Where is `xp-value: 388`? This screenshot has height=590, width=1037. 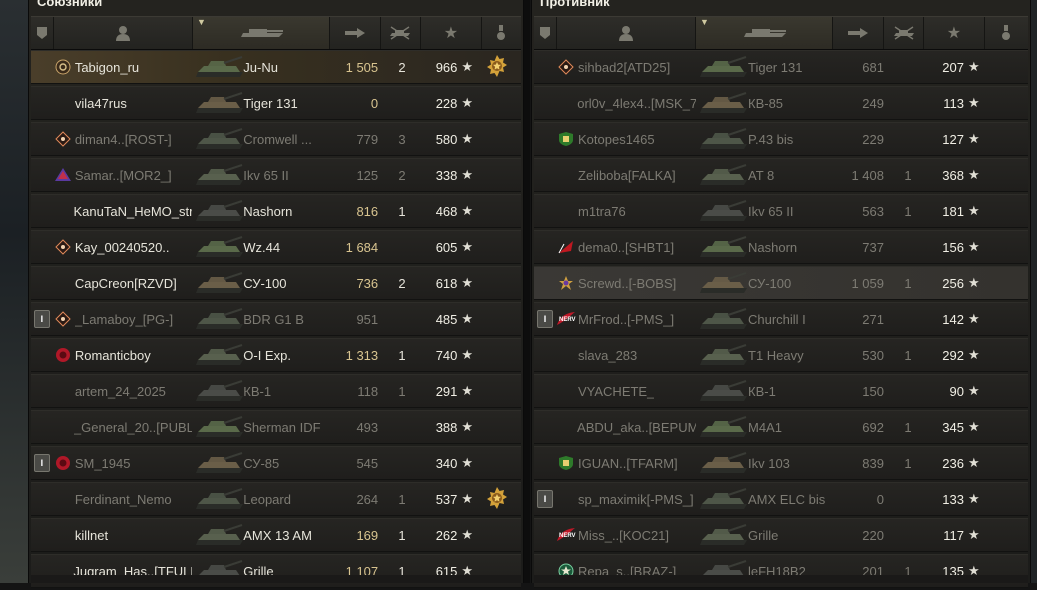 xp-value: 388 is located at coordinates (446, 427).